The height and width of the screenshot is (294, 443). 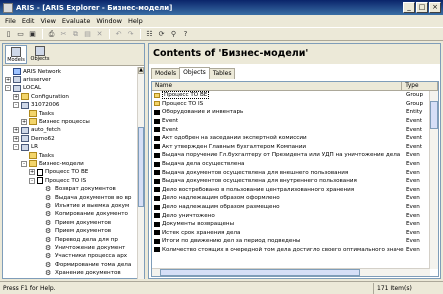 What do you see at coordinates (118, 34) in the screenshot?
I see `undo-icon: ↶` at bounding box center [118, 34].